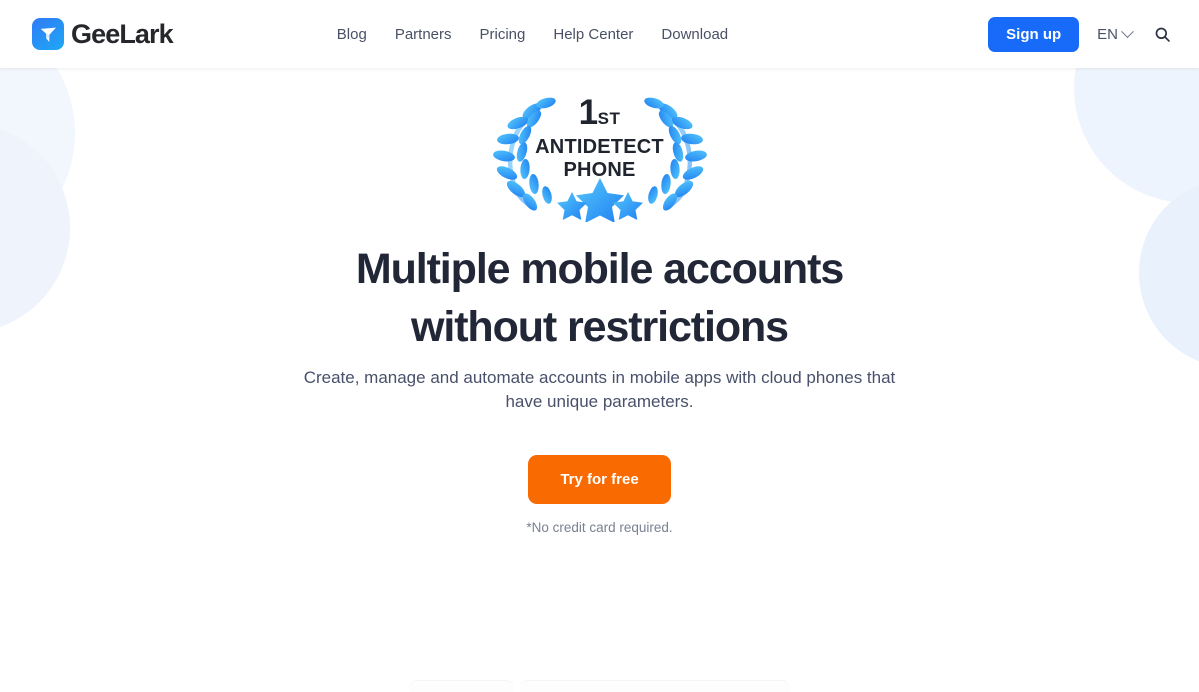 The image size is (1199, 692). Describe the element at coordinates (593, 34) in the screenshot. I see `nav-link-help-center: Help Center` at that location.